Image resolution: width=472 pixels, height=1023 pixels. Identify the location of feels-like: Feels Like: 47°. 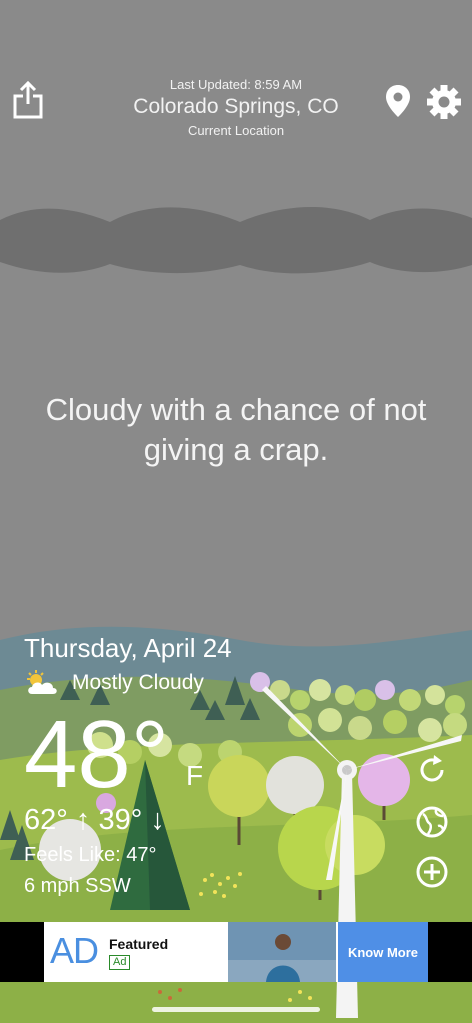
(90, 855).